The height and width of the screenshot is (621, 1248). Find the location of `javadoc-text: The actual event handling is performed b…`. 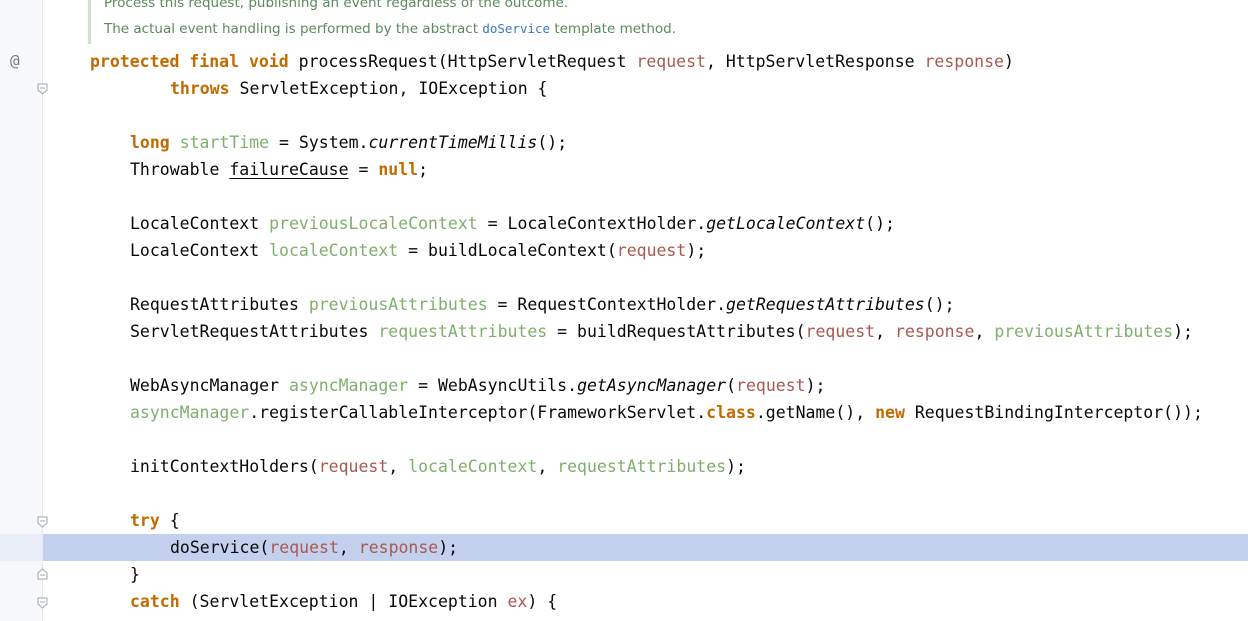

javadoc-text: The actual event handling is performed b… is located at coordinates (293, 29).